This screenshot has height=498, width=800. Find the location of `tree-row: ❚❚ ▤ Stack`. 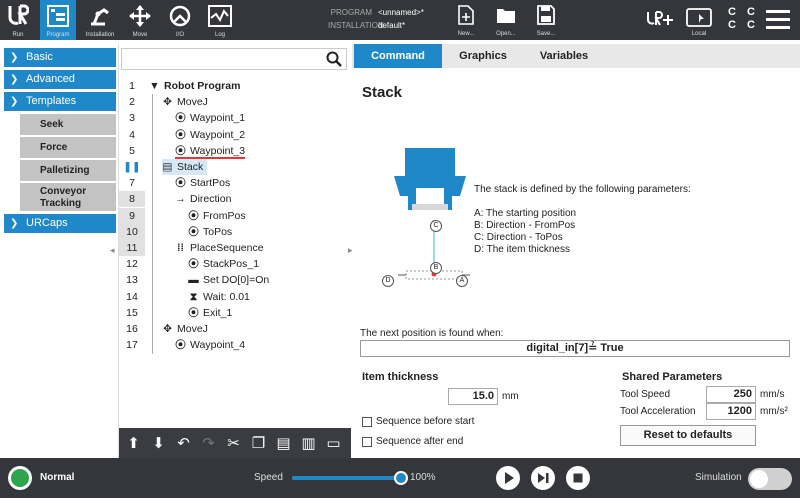

tree-row: ❚❚ ▤ Stack is located at coordinates (235, 167).